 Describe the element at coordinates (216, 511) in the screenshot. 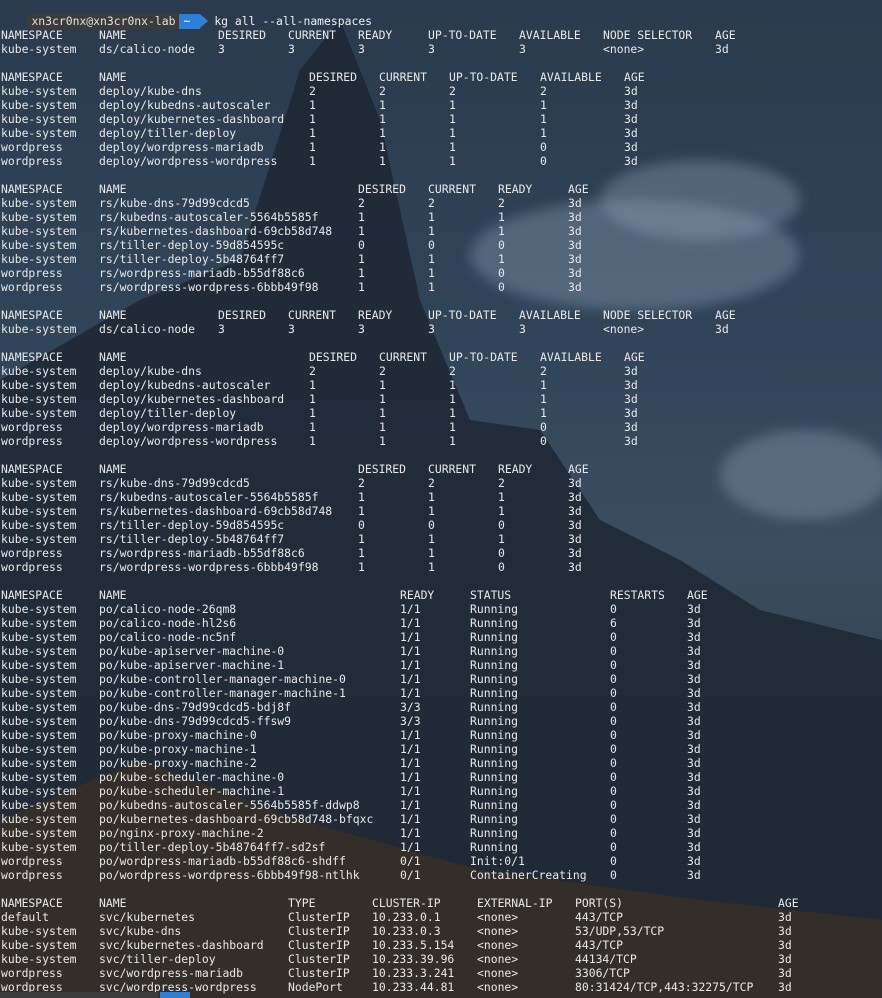

I see `table-cell: rs/kubernetes-dashboard-69cb58d748` at that location.